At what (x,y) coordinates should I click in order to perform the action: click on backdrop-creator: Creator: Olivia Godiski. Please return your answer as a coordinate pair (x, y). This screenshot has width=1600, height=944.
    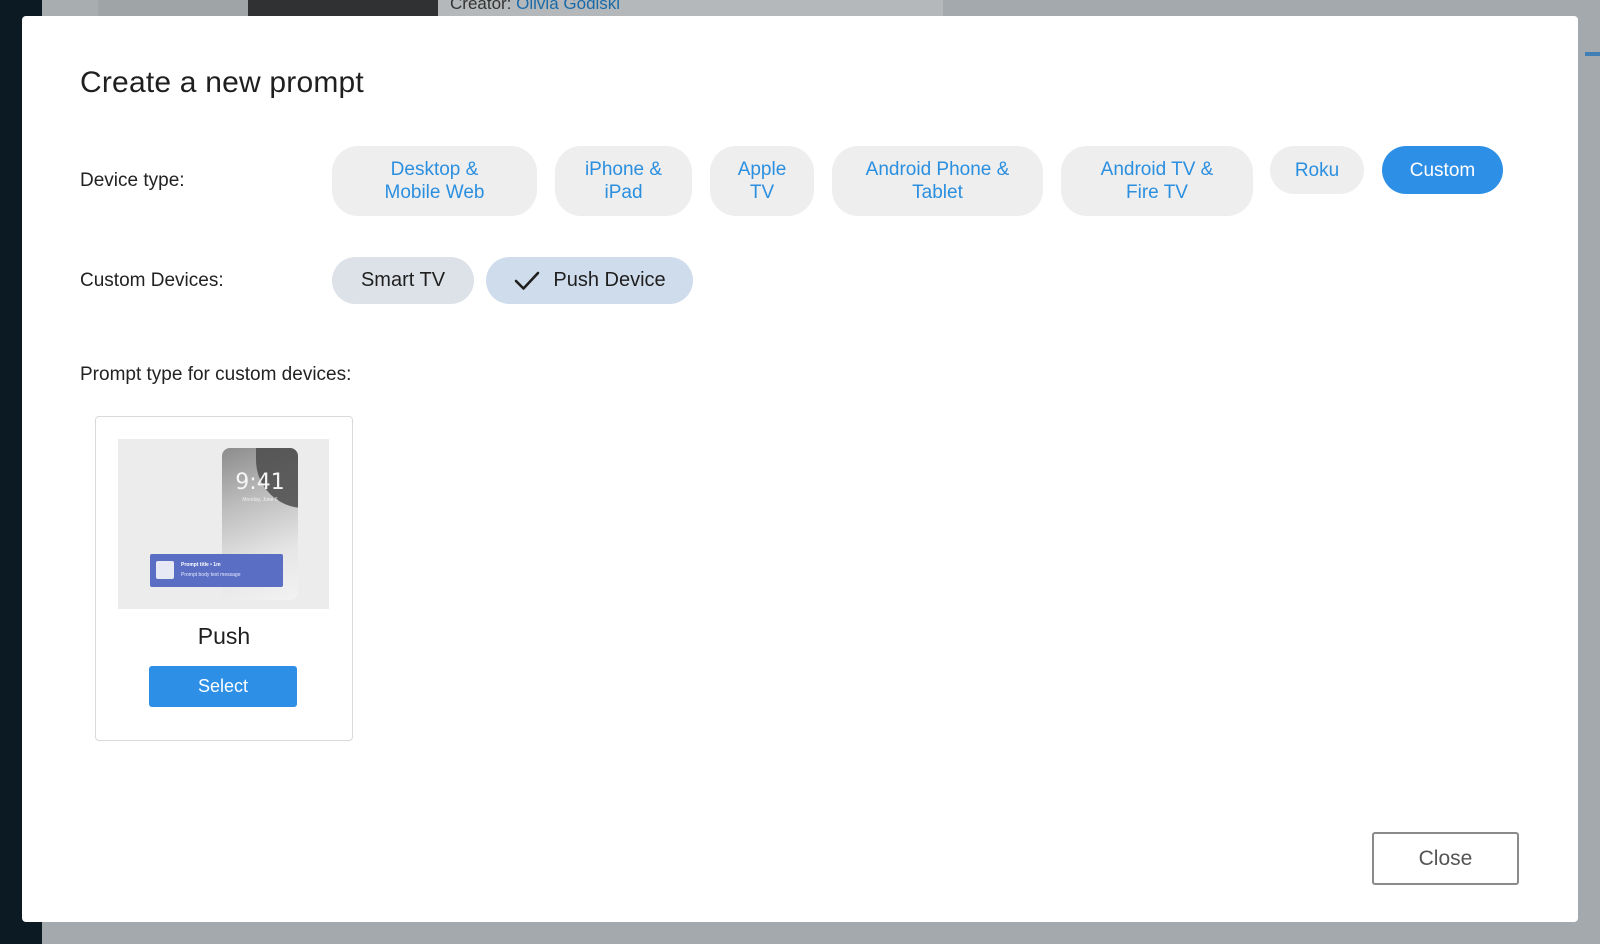
    Looking at the image, I should click on (535, 7).